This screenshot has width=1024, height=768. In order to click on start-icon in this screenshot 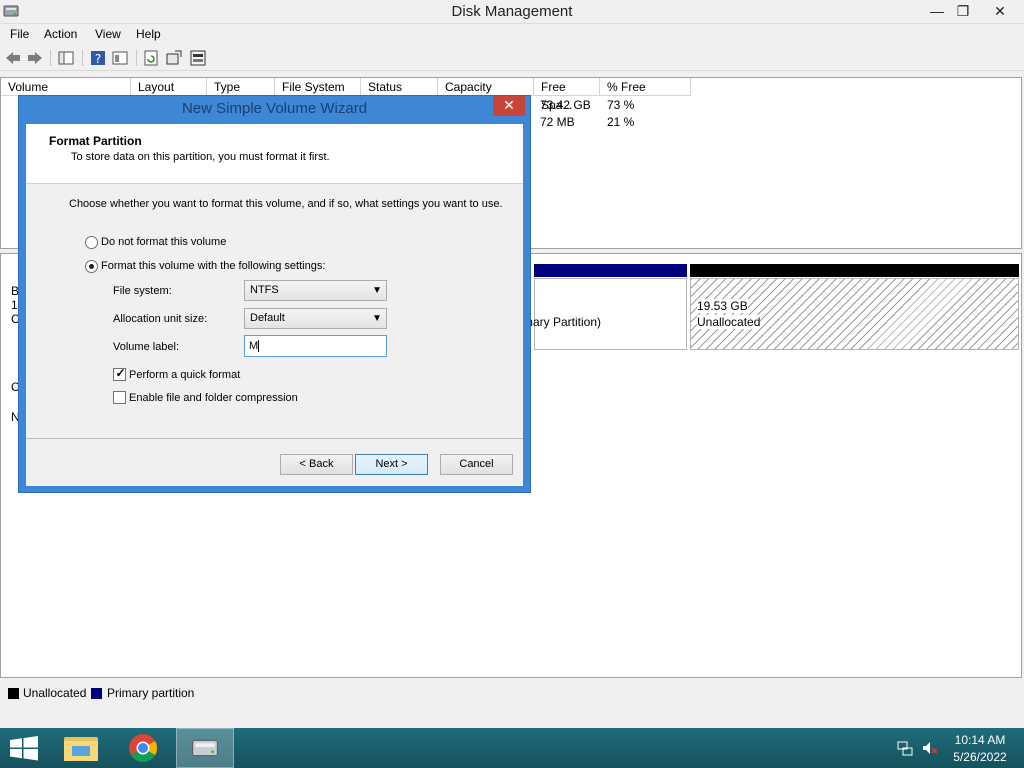, I will do `click(29, 748)`.